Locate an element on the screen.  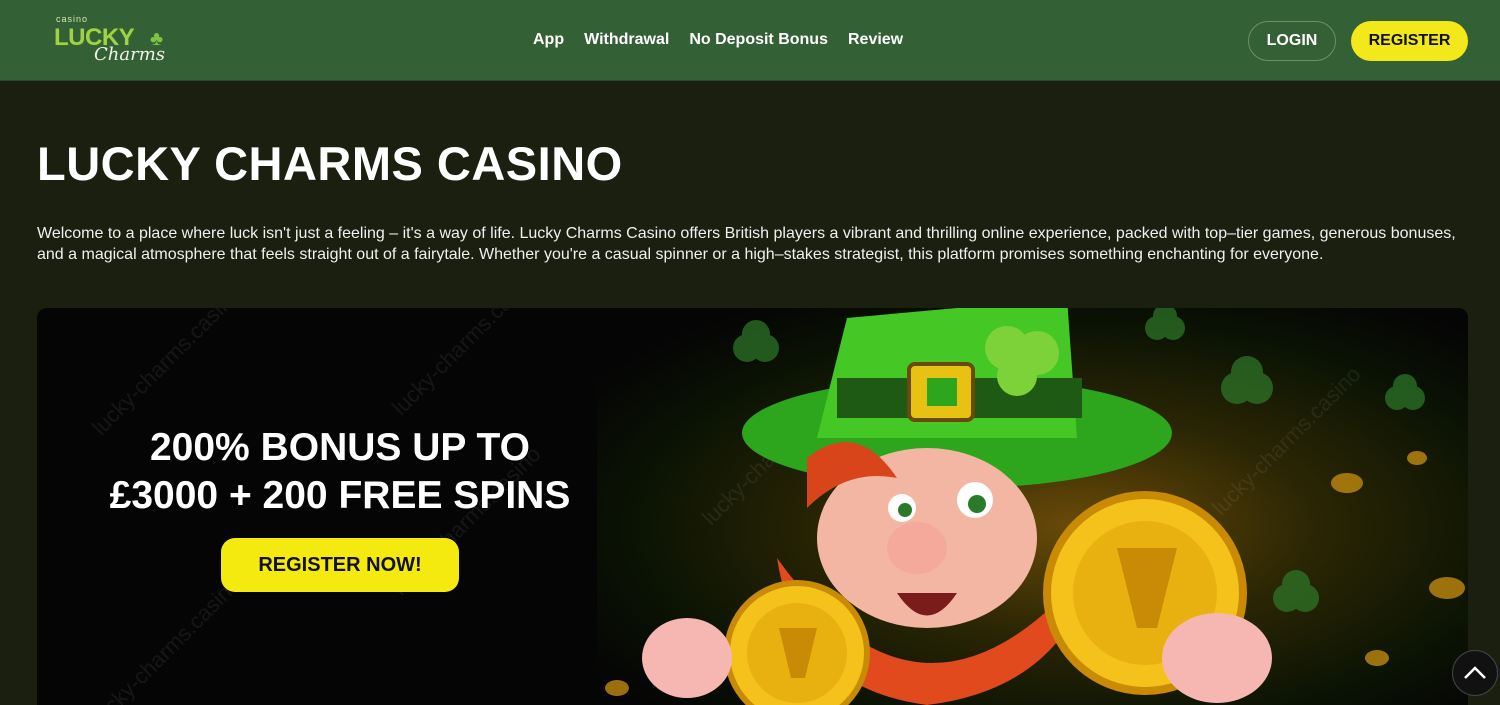
scroll-to-top-button is located at coordinates (1475, 673).